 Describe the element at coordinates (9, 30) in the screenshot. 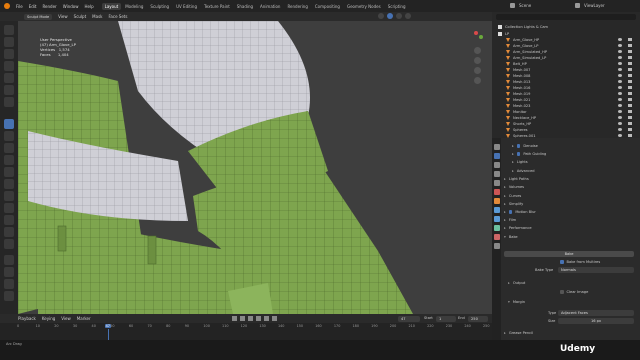

I see `draw-brush-icon` at that location.